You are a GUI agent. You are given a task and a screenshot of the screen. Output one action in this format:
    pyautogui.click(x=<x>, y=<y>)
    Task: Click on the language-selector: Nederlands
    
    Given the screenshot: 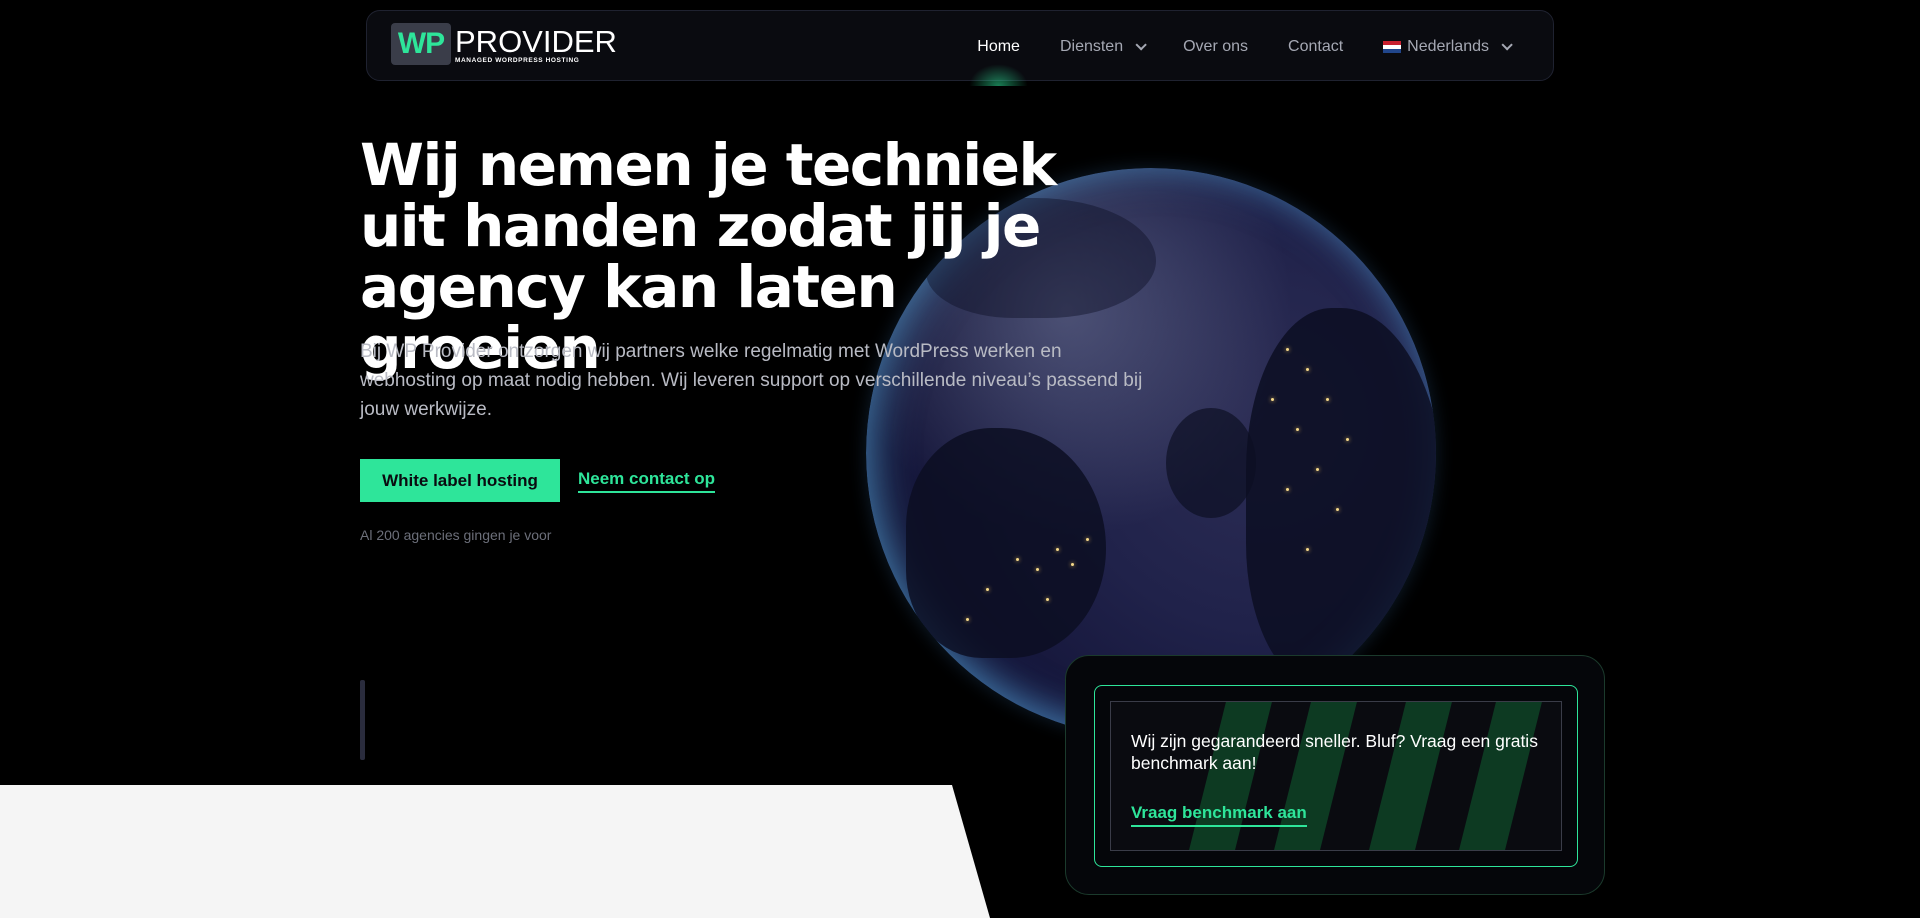 What is the action you would take?
    pyautogui.click(x=1448, y=47)
    